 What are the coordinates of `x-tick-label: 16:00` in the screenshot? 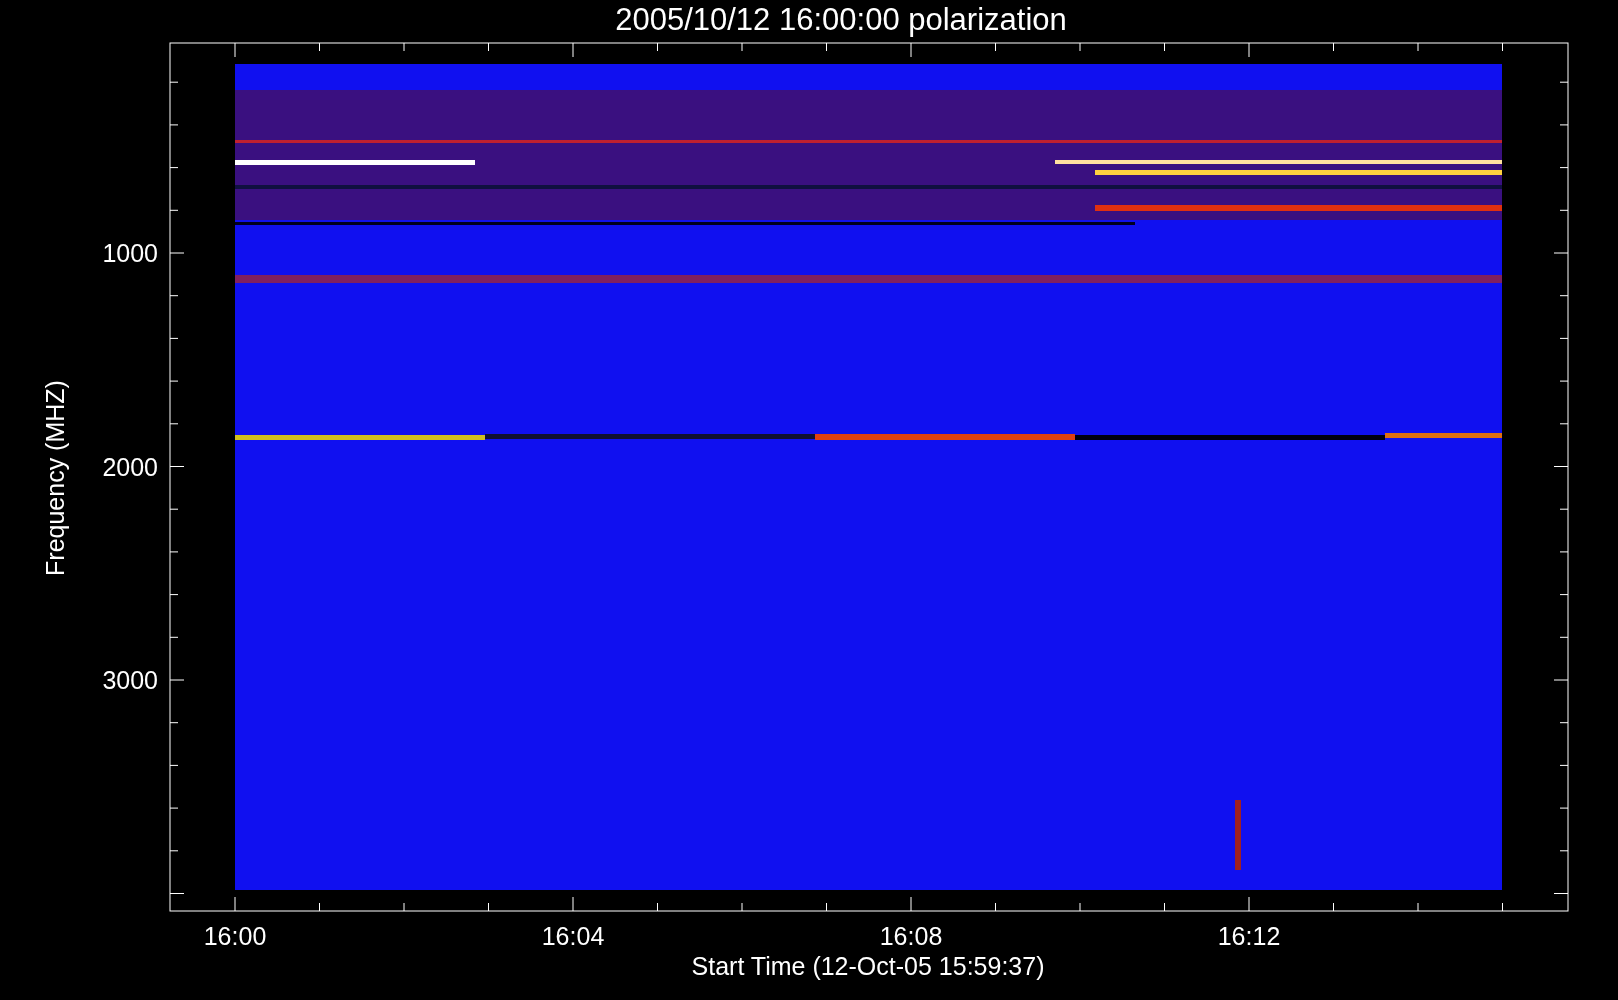 It's located at (235, 936).